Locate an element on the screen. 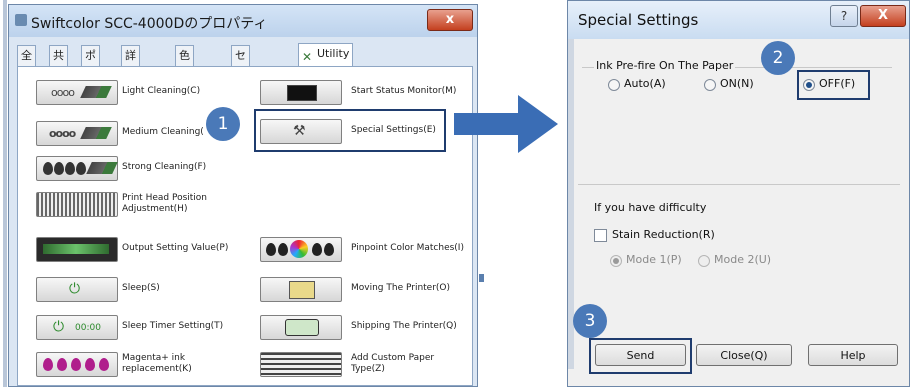 Image resolution: width=910 pixels, height=387 pixels. tab-advanced: 詳細設定 is located at coordinates (130, 83).